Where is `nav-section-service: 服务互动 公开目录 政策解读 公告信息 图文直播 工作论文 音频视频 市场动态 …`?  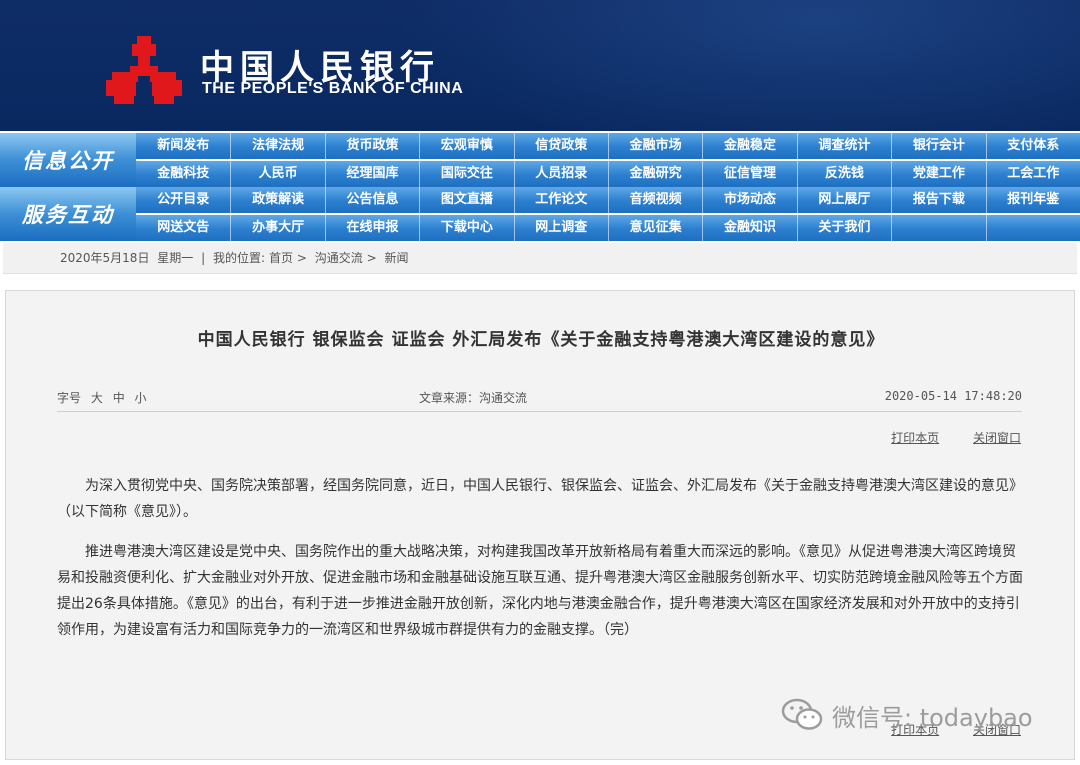
nav-section-service: 服务互动 公开目录 政策解读 公告信息 图文直播 工作论文 音频视频 市场动态 … is located at coordinates (540, 214).